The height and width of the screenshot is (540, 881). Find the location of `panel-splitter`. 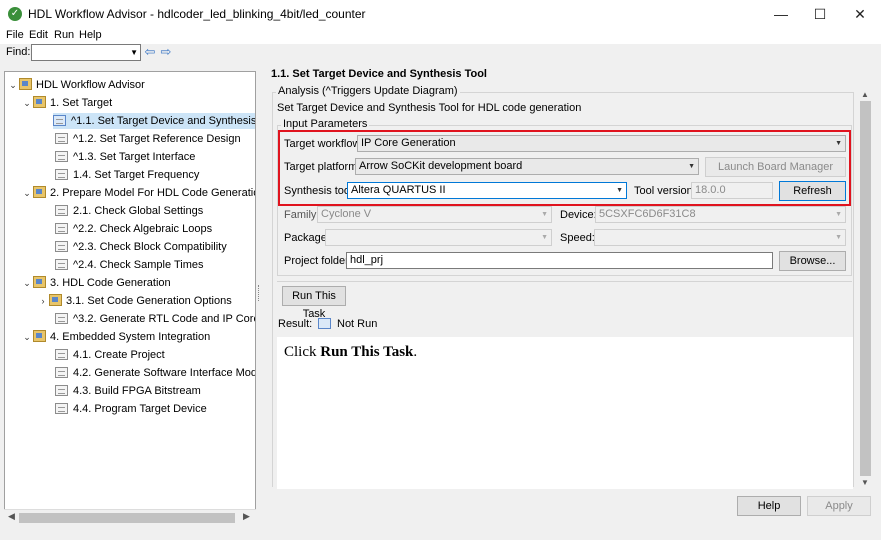

panel-splitter is located at coordinates (259, 293).